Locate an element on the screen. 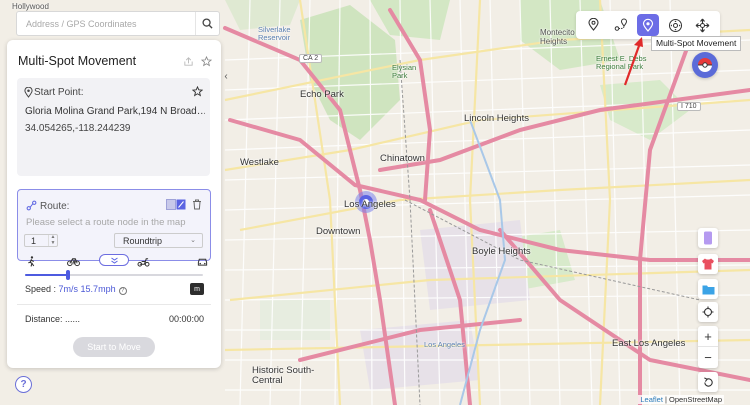 This screenshot has width=750, height=405. repeat-count-value: 1 is located at coordinates (34, 240).